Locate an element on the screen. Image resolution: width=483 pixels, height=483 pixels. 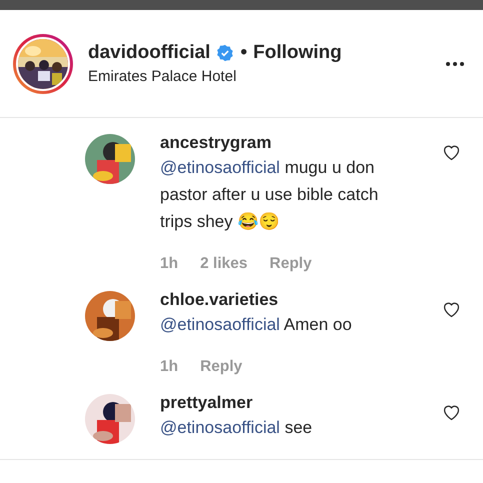
comment-text: @etinosaofficial Amen oo is located at coordinates (256, 325).